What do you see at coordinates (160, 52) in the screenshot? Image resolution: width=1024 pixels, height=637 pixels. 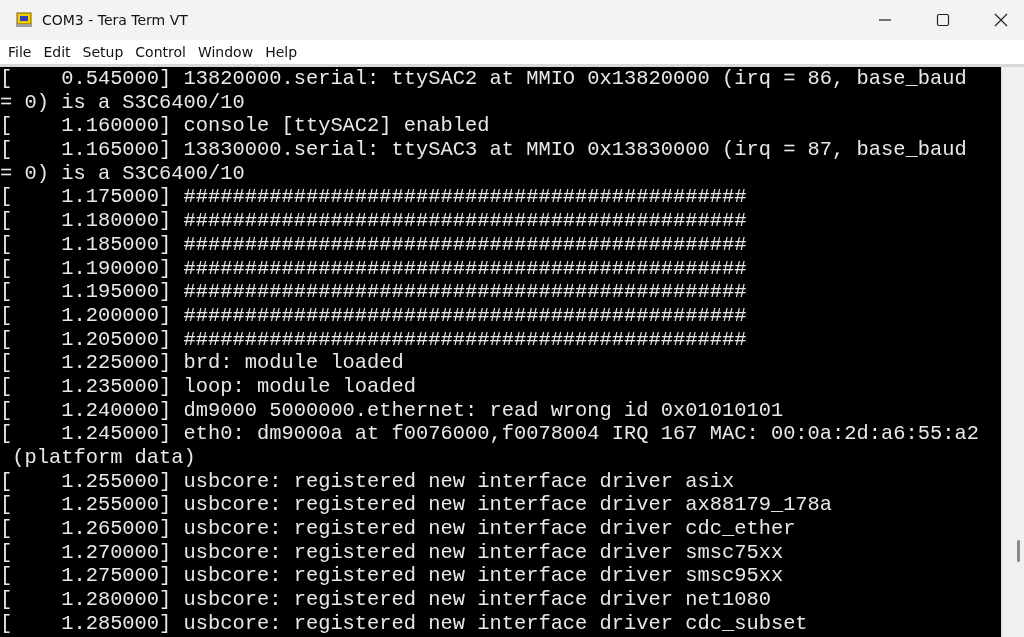 I see `menu-item: Control` at bounding box center [160, 52].